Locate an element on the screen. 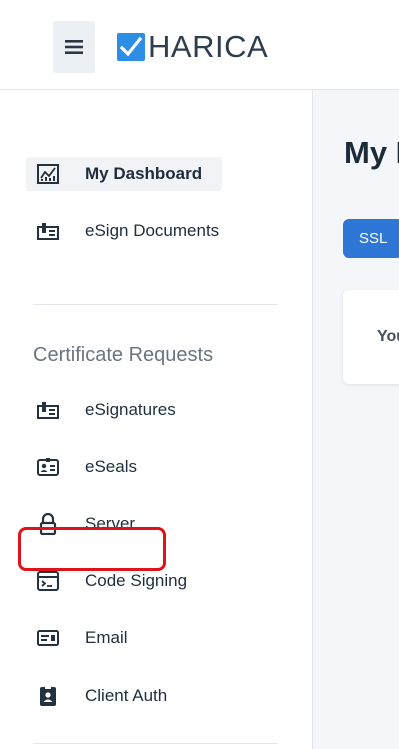 The image size is (399, 749). sidebar-item-client-auth: Client Auth is located at coordinates (96, 696).